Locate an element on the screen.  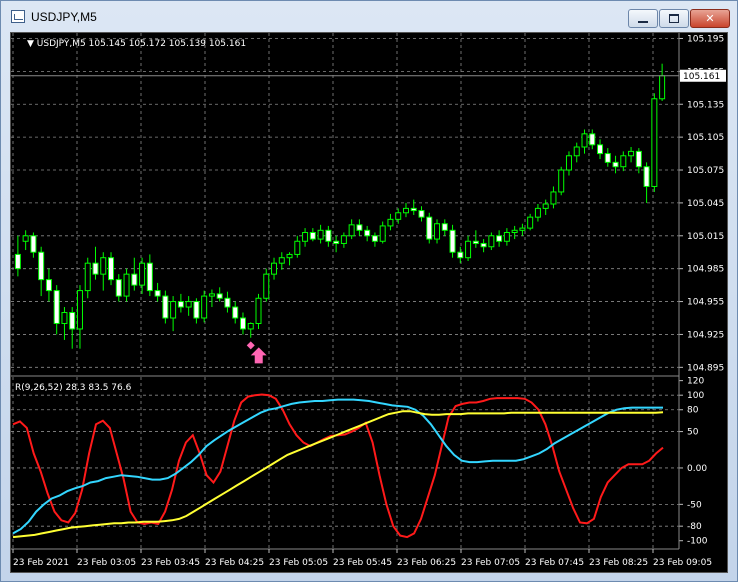
indicator-tick-label: 120 is located at coordinates (695, 382).